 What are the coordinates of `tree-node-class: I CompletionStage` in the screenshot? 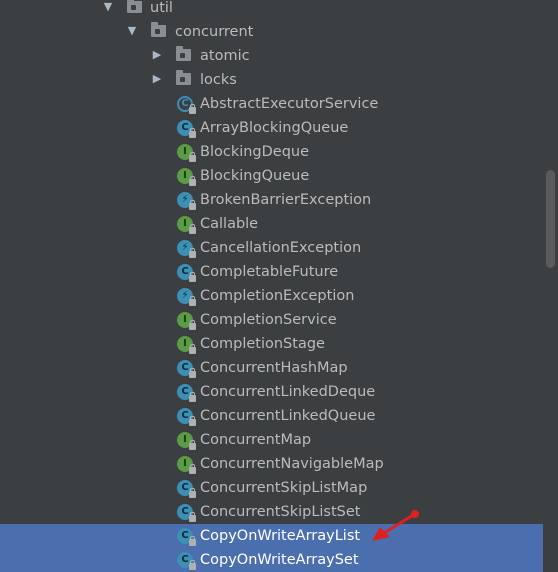 It's located at (271, 344).